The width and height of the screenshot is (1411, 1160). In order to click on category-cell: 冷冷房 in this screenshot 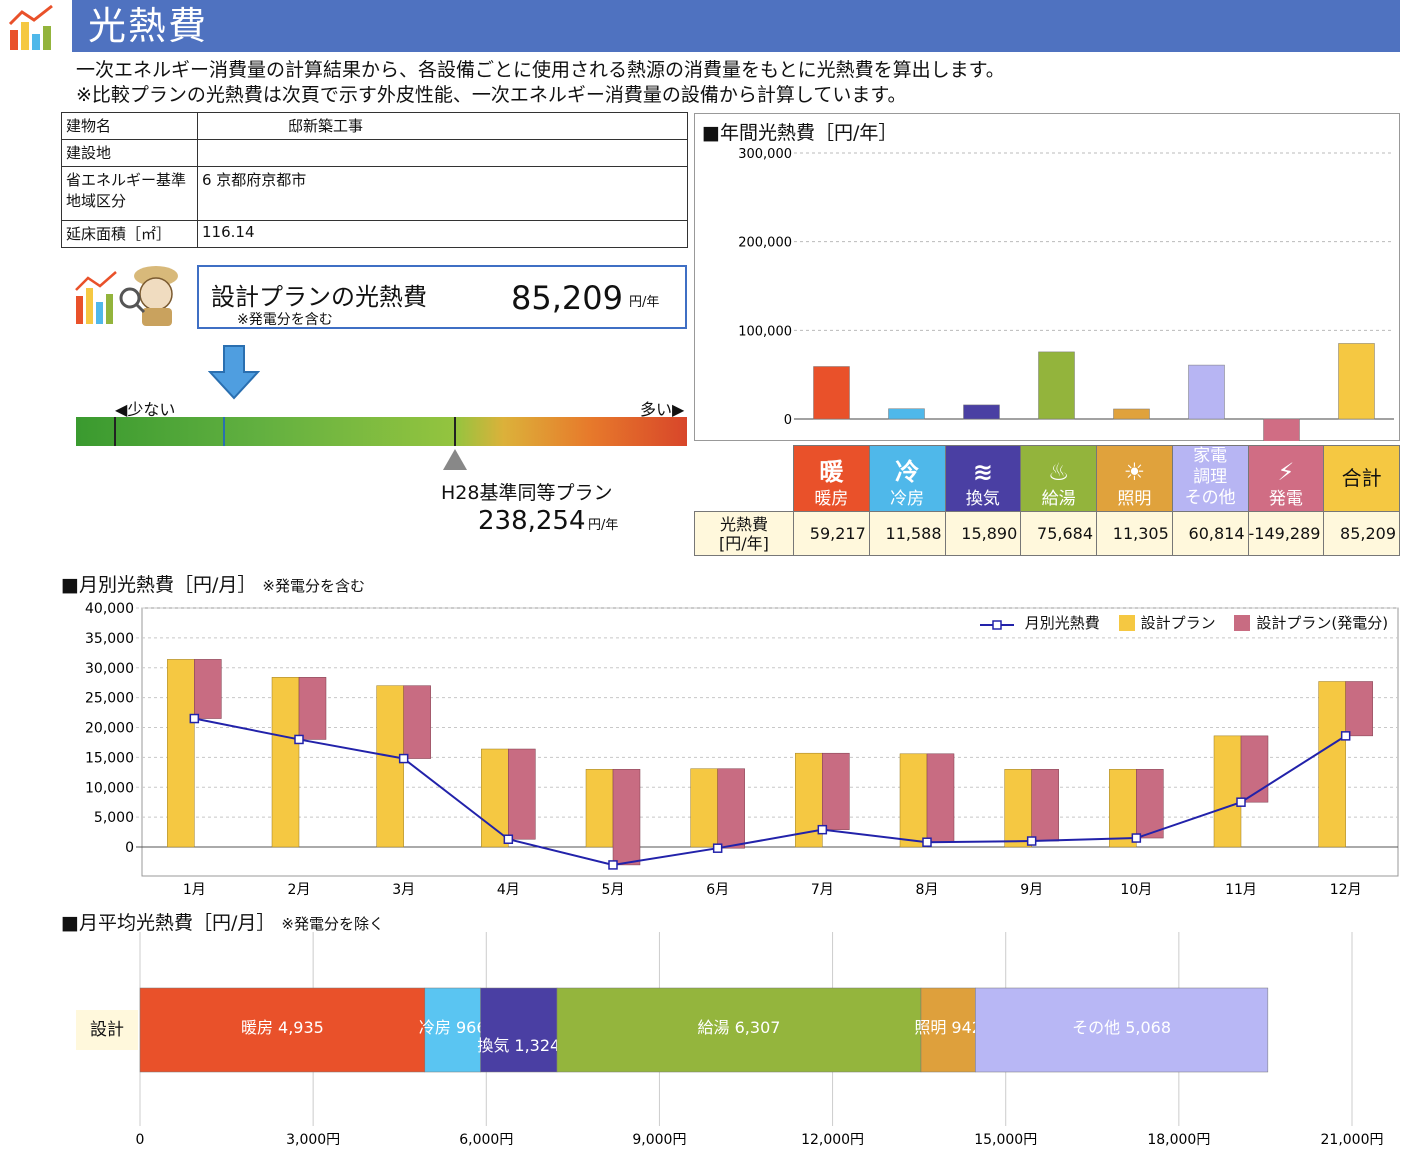, I will do `click(907, 478)`.